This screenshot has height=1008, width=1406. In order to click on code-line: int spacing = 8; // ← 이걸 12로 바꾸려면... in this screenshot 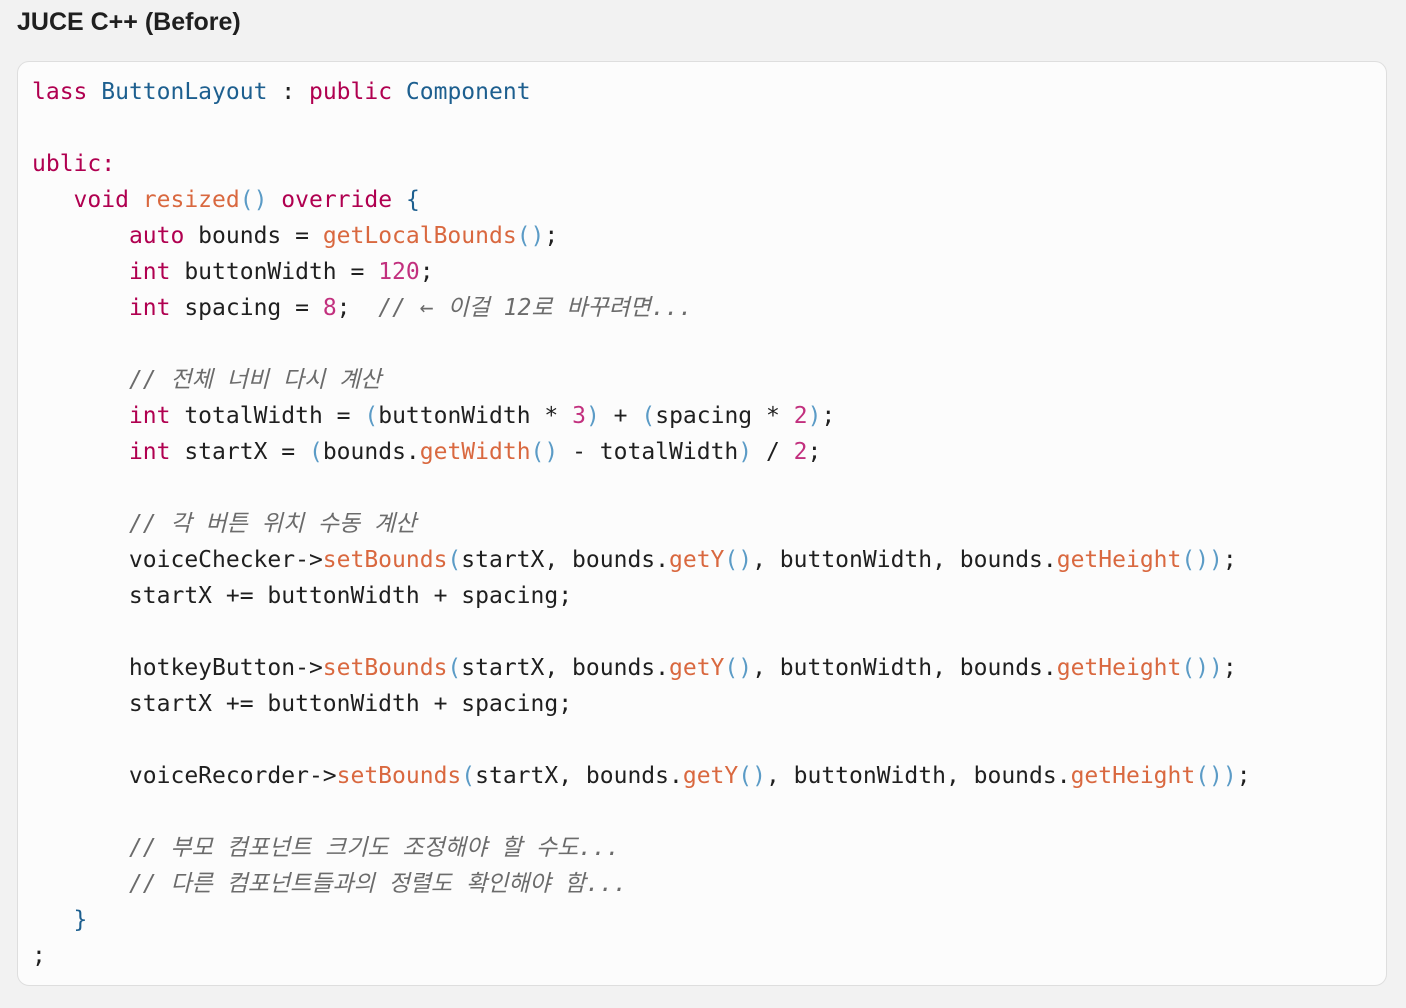, I will do `click(641, 308)`.